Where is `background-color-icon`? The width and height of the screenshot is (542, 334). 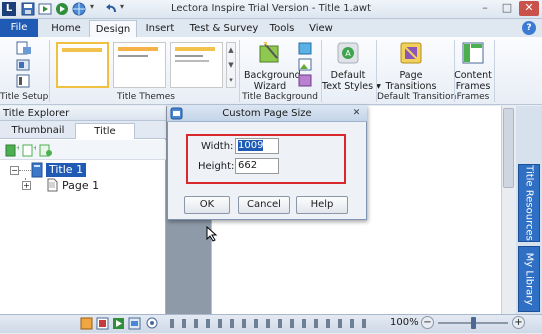 background-color-icon is located at coordinates (305, 48).